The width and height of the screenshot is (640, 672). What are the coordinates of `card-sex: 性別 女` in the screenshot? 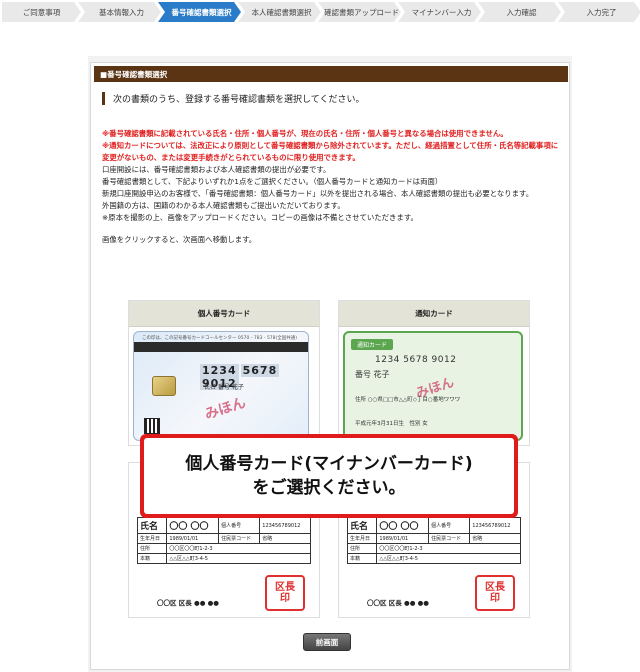 It's located at (418, 424).